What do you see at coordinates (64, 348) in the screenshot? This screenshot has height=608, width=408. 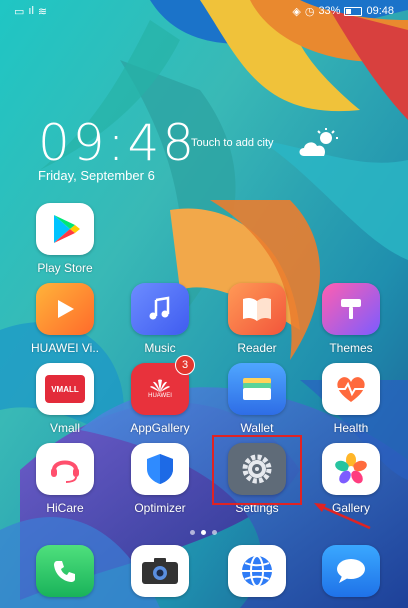 I see `app-label: HUAWEI Vi..` at bounding box center [64, 348].